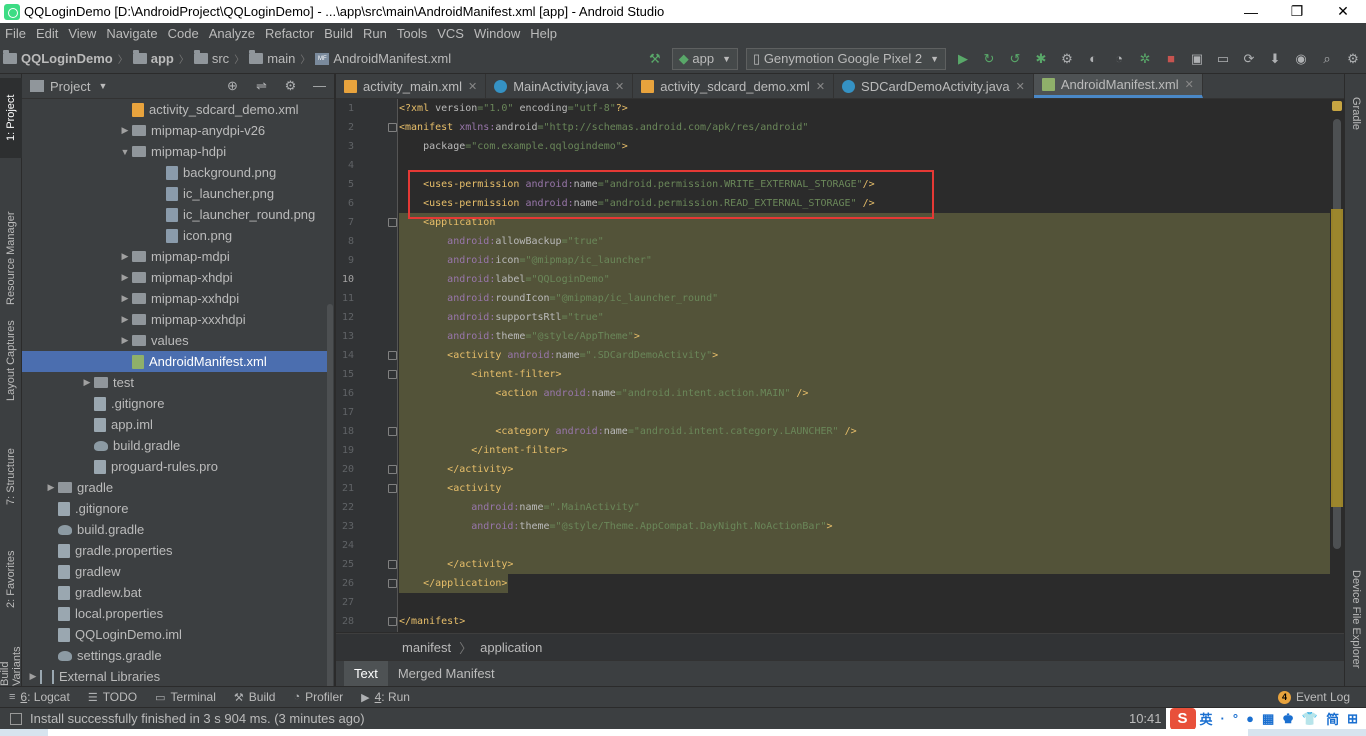 Image resolution: width=1366 pixels, height=736 pixels. Describe the element at coordinates (1337, 106) in the screenshot. I see `inspection-status-icon` at that location.